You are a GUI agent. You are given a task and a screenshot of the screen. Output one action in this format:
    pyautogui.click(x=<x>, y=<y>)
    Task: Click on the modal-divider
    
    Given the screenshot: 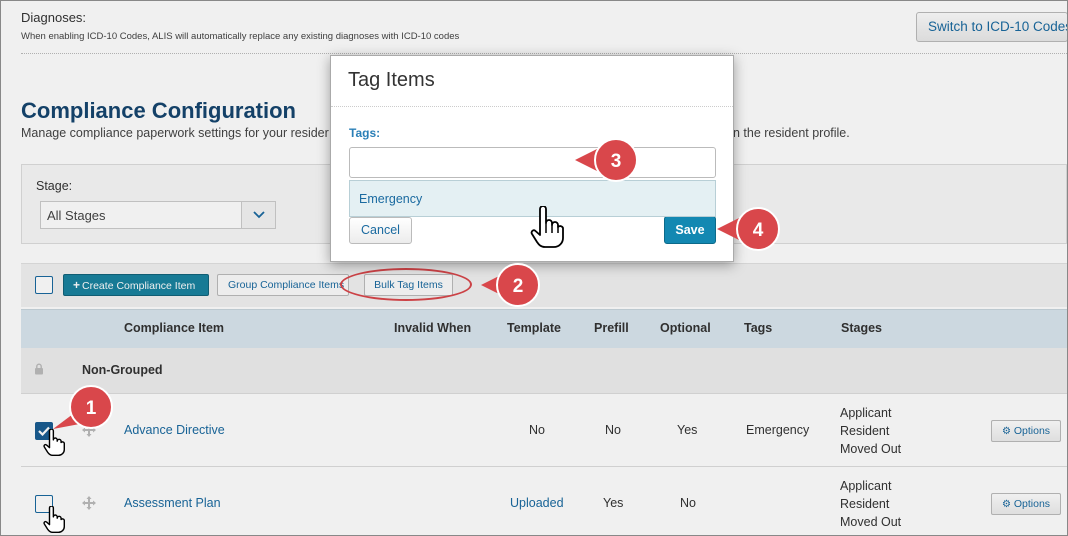 What is the action you would take?
    pyautogui.click(x=532, y=106)
    